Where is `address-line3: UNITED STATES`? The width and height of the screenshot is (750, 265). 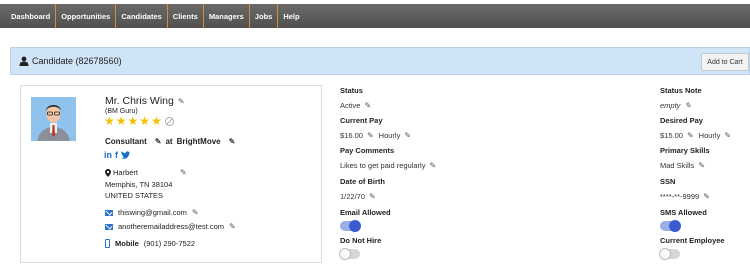 address-line3: UNITED STATES is located at coordinates (134, 195).